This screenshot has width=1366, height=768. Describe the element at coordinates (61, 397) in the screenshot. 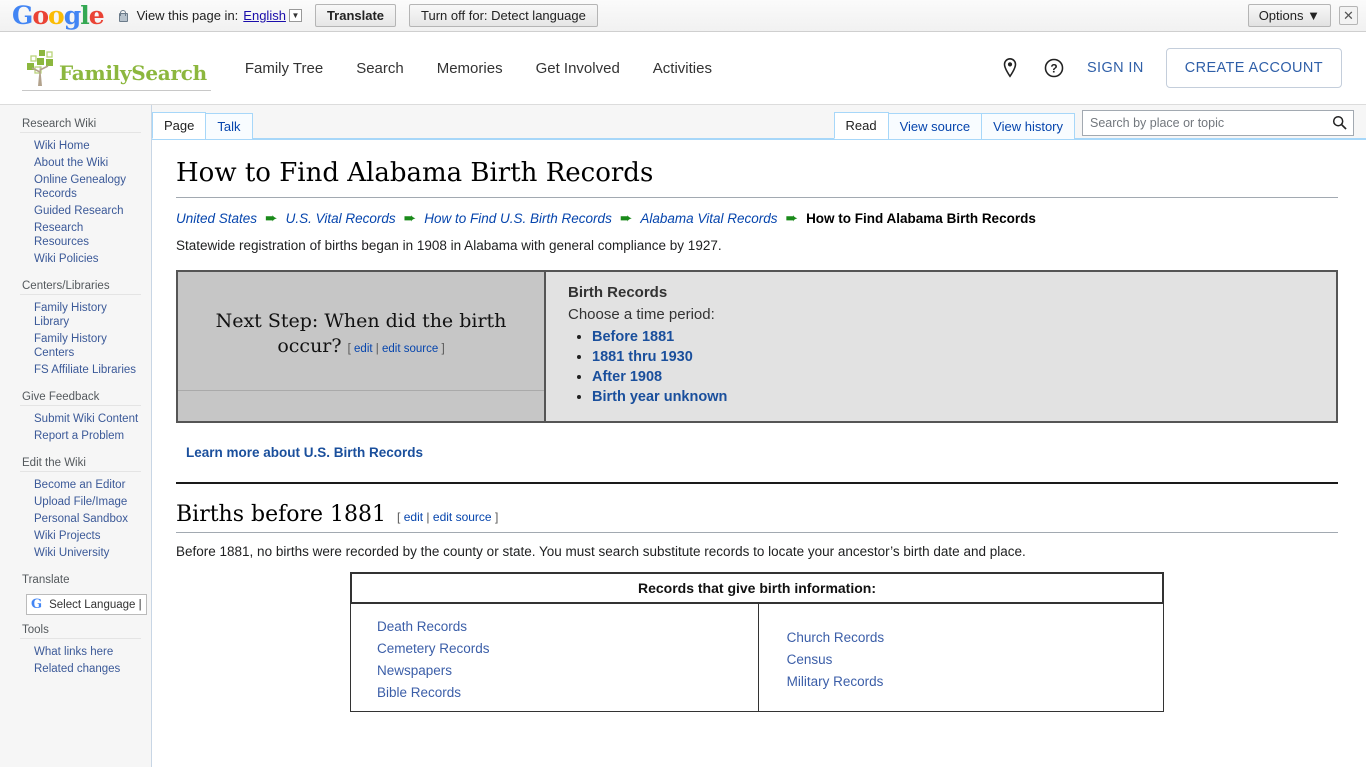

I see `sidebar-group-title: Give Feedback` at that location.